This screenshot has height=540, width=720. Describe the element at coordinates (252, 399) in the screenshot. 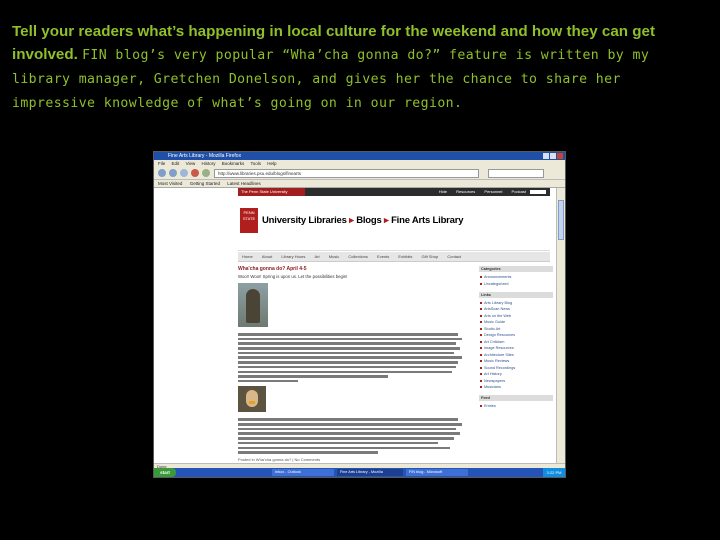

I see `portrait-photo` at that location.